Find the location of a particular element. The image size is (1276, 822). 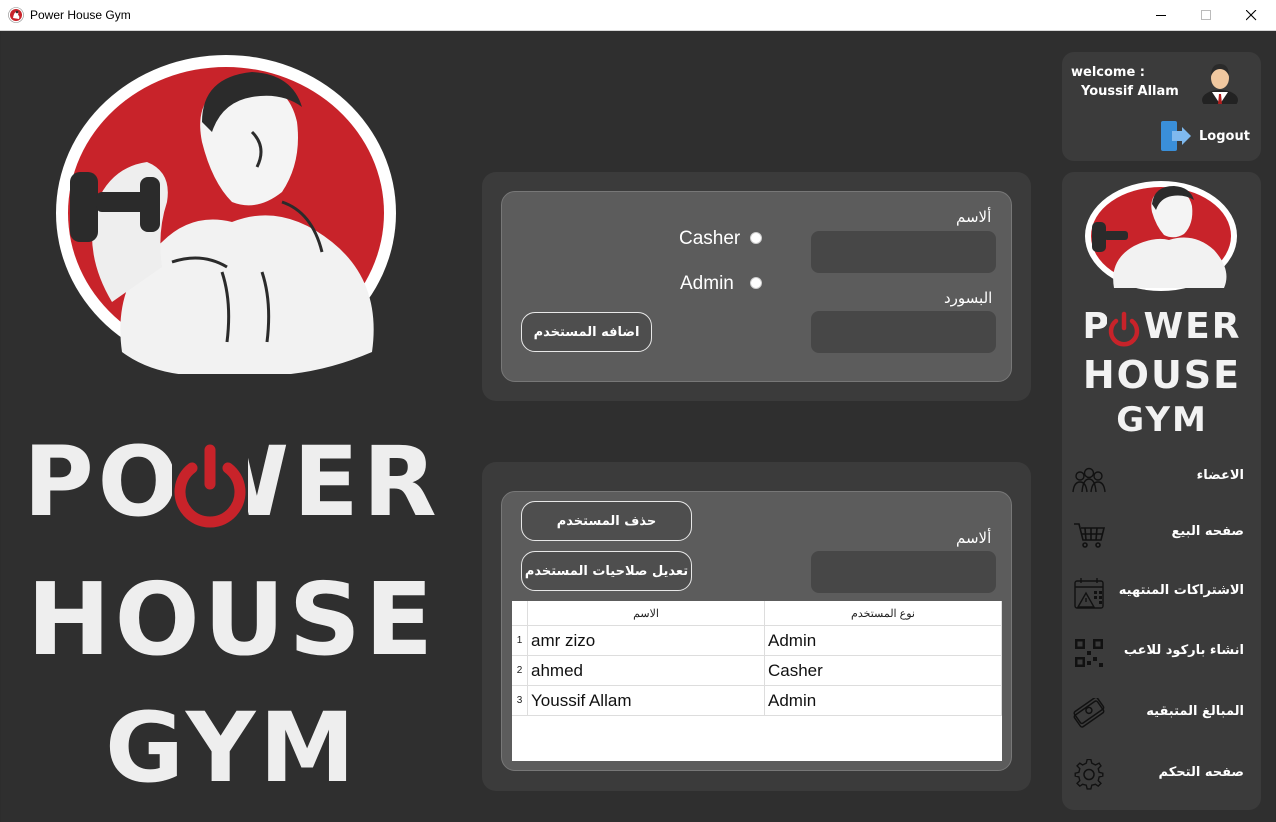

avatar is located at coordinates (1220, 84).